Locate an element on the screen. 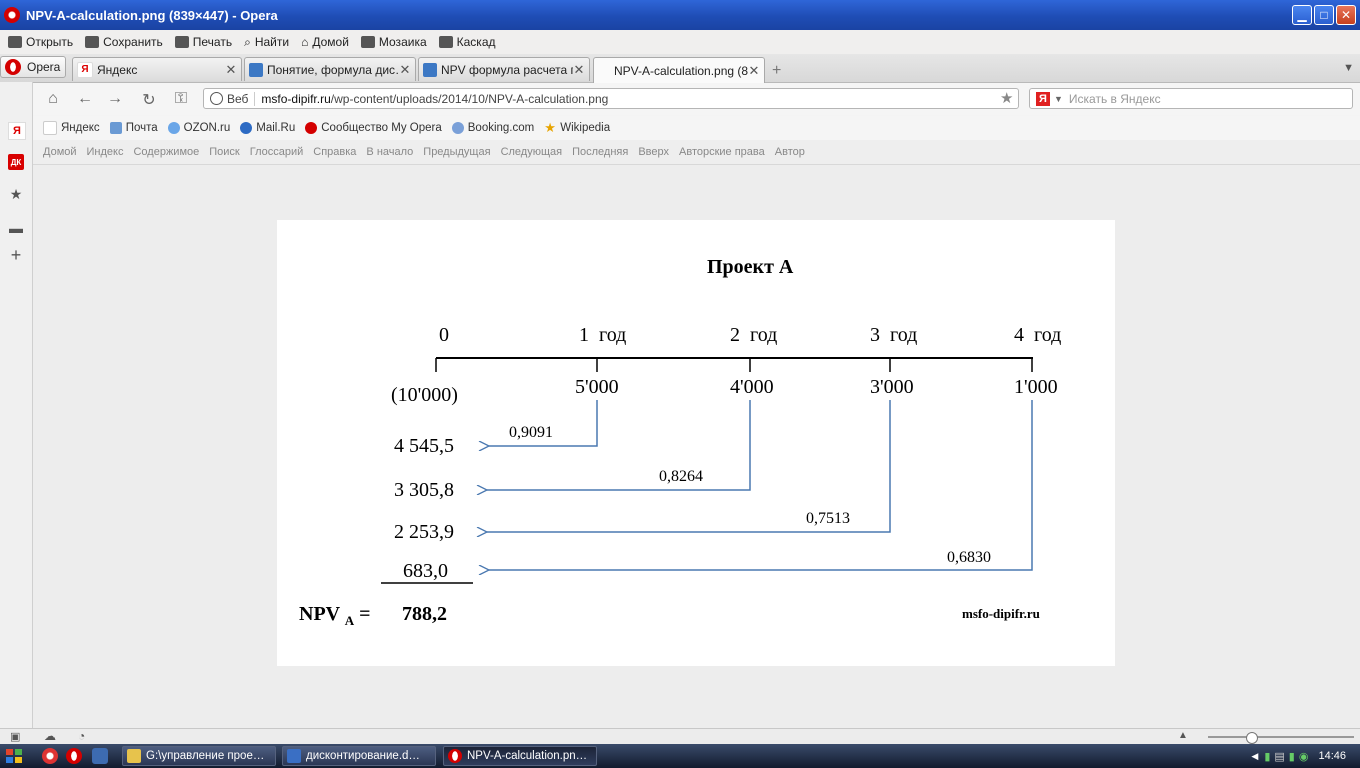 The image size is (1360, 768). discount-arrow-year2 is located at coordinates (619, 445).